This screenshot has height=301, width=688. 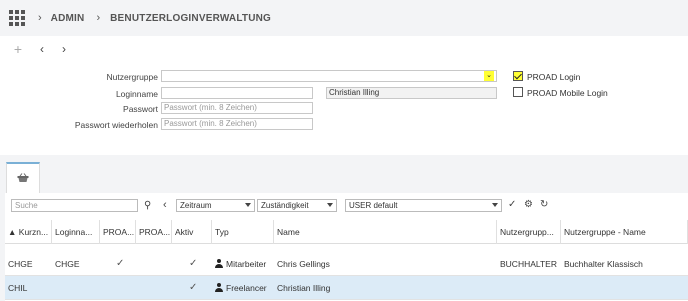 What do you see at coordinates (67, 264) in the screenshot?
I see `cell-loginname: CHGE` at bounding box center [67, 264].